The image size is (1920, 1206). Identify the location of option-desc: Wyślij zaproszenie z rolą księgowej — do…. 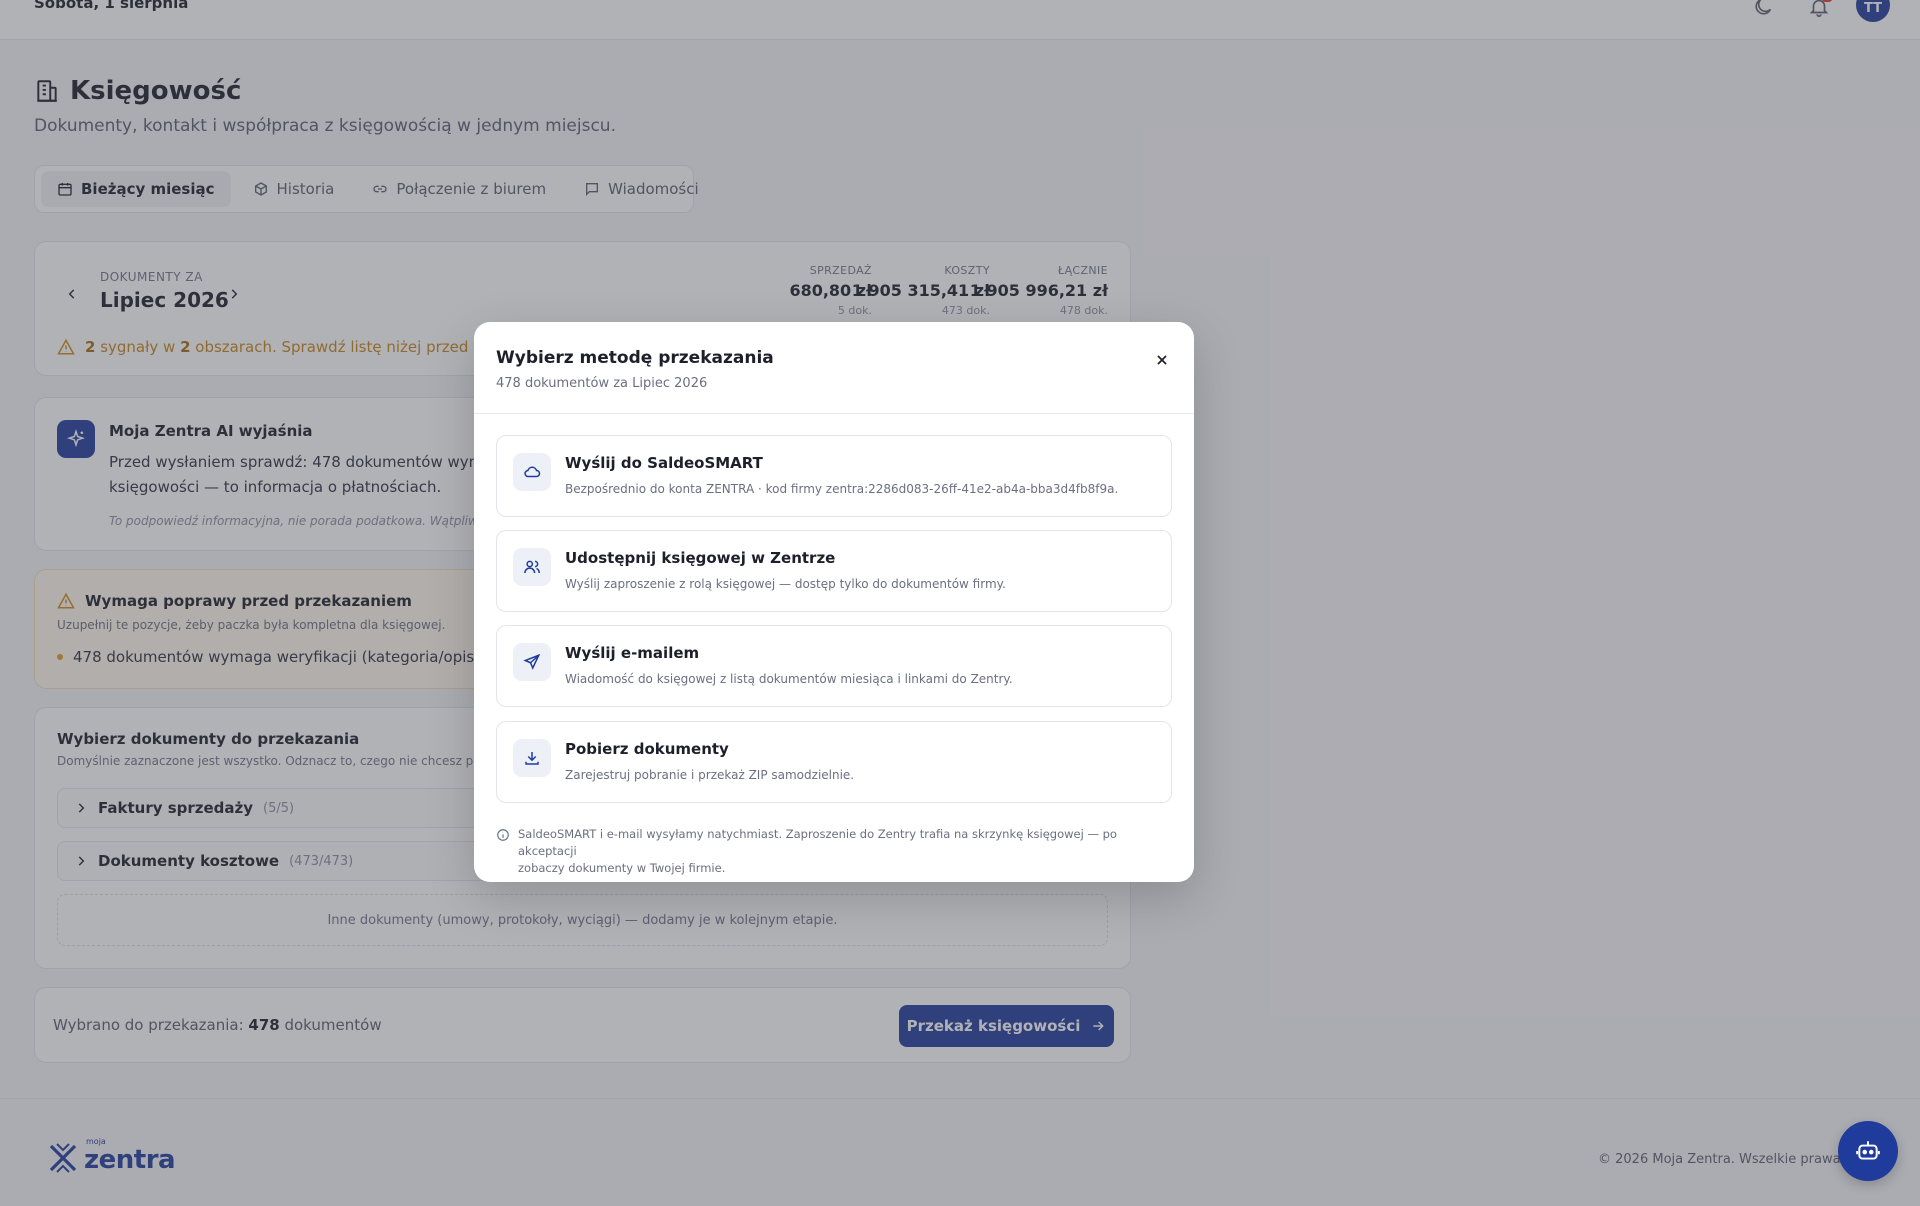
(785, 584).